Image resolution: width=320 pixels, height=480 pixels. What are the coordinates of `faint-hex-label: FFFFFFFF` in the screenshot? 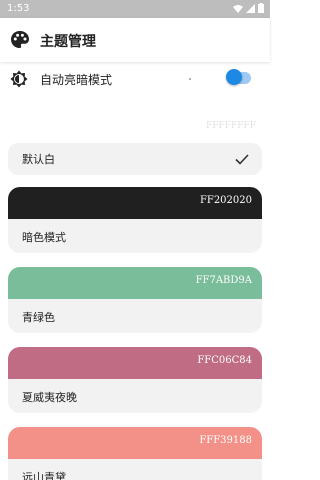 It's located at (231, 126).